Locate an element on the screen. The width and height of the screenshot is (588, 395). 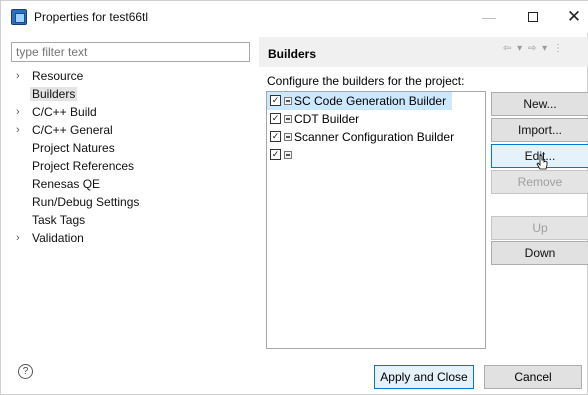
close-button: ✕ is located at coordinates (570, 17).